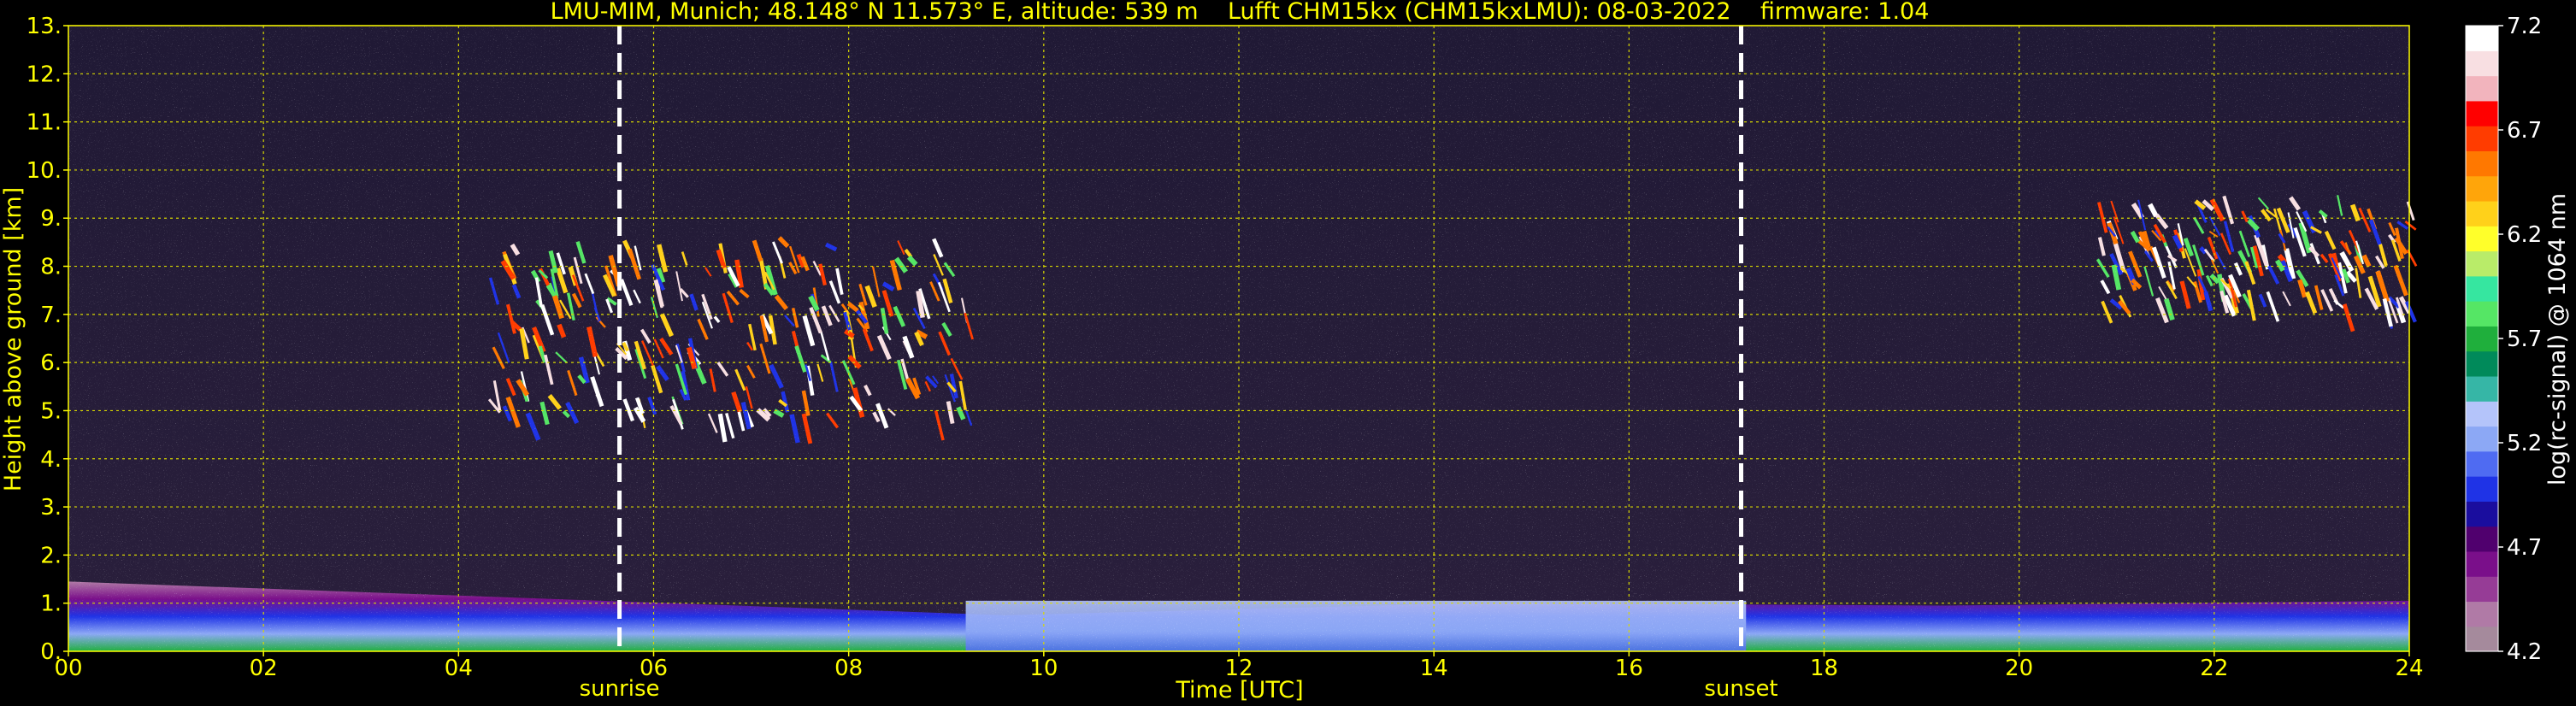 The height and width of the screenshot is (706, 2576). Describe the element at coordinates (2524, 26) in the screenshot. I see `colorbar-tick-label: 7.2` at that location.